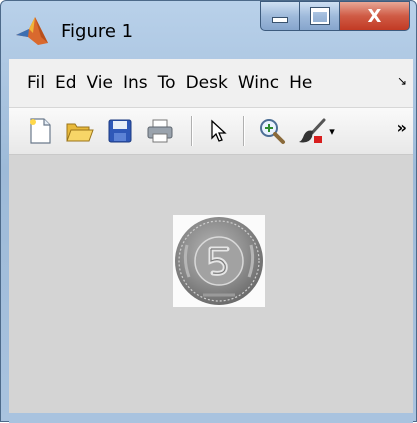 The image size is (417, 423). Describe the element at coordinates (100, 83) in the screenshot. I see `menu-view: Vie` at that location.